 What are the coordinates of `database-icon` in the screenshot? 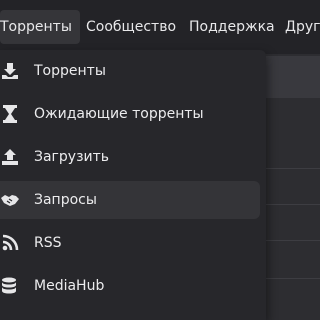 It's located at (10, 286).